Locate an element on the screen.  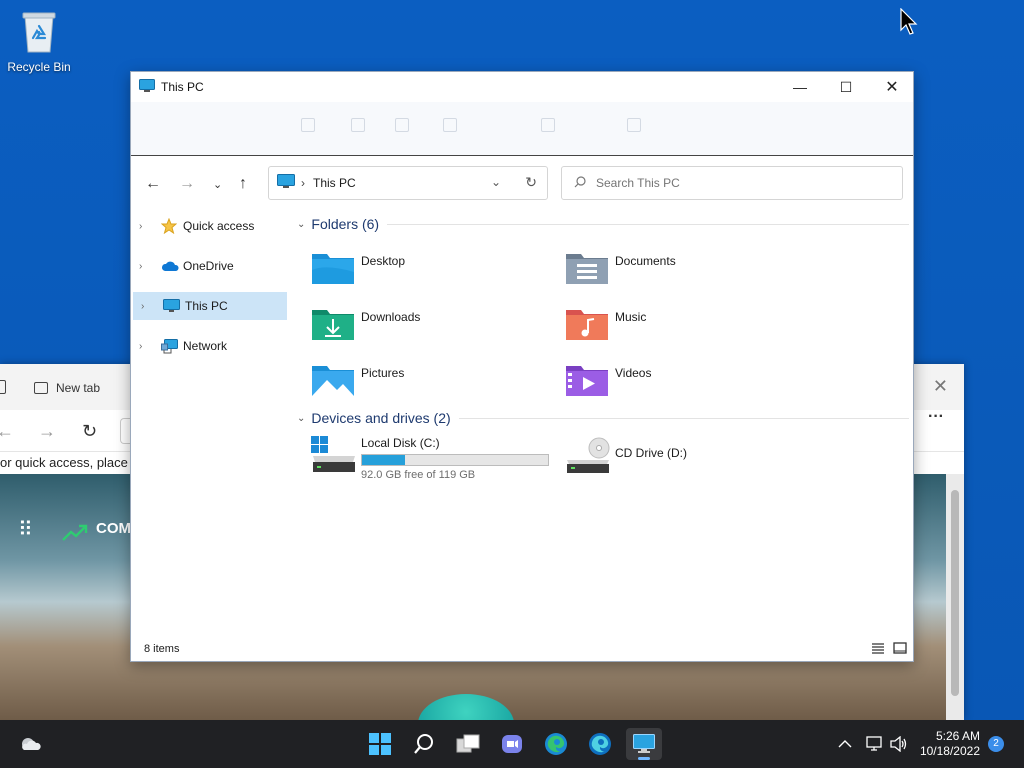
nav-item-onedrive: › OneDrive is located at coordinates (211, 266).